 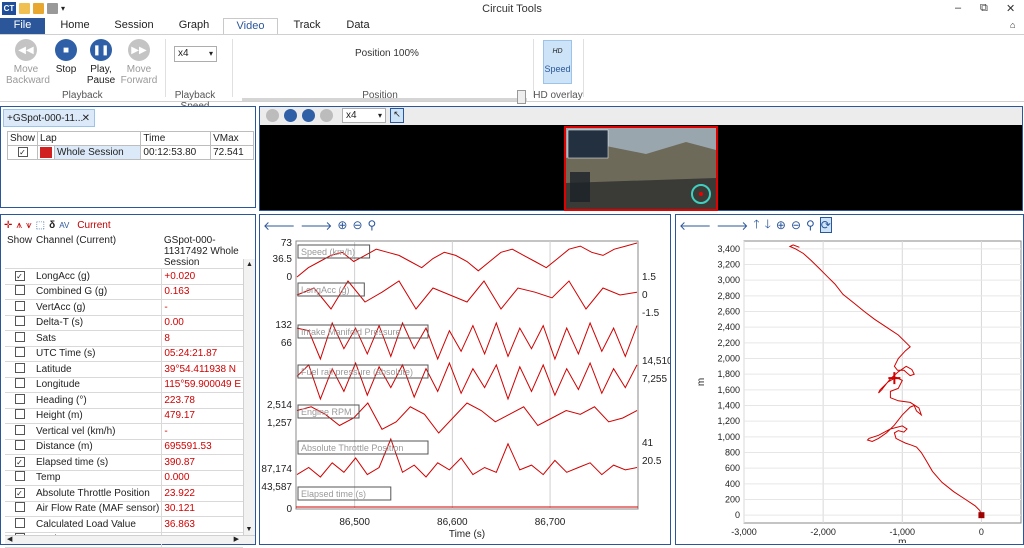 What do you see at coordinates (124, 276) in the screenshot?
I see `channel-row: ✓ LongAcc (g) +0.020` at bounding box center [124, 276].